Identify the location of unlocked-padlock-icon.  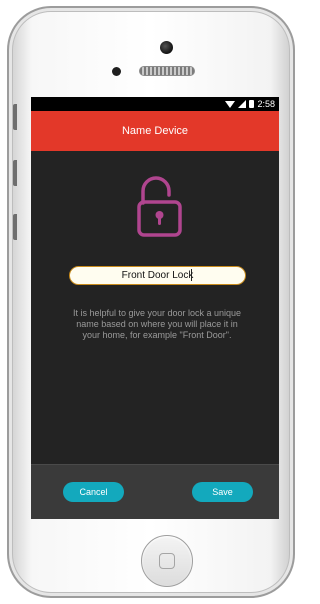
(159, 206).